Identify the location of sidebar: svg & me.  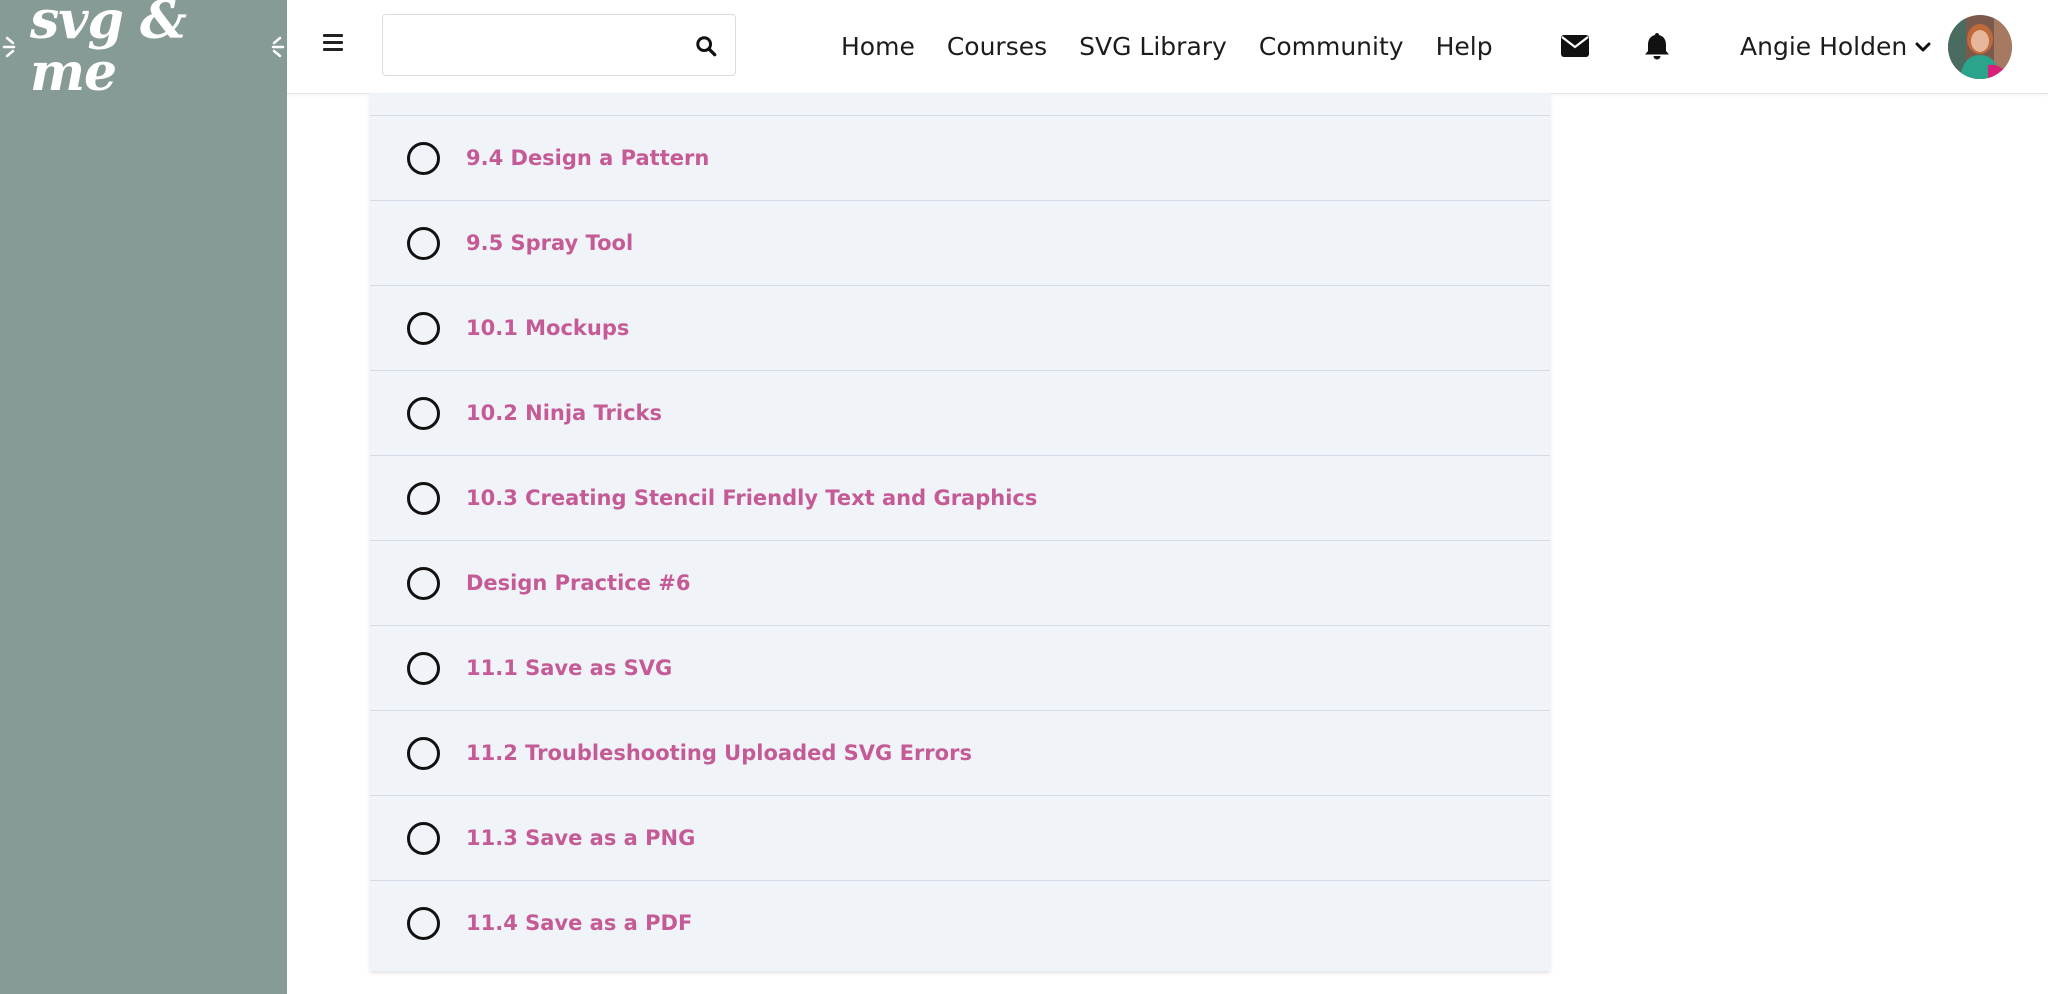
(143, 497).